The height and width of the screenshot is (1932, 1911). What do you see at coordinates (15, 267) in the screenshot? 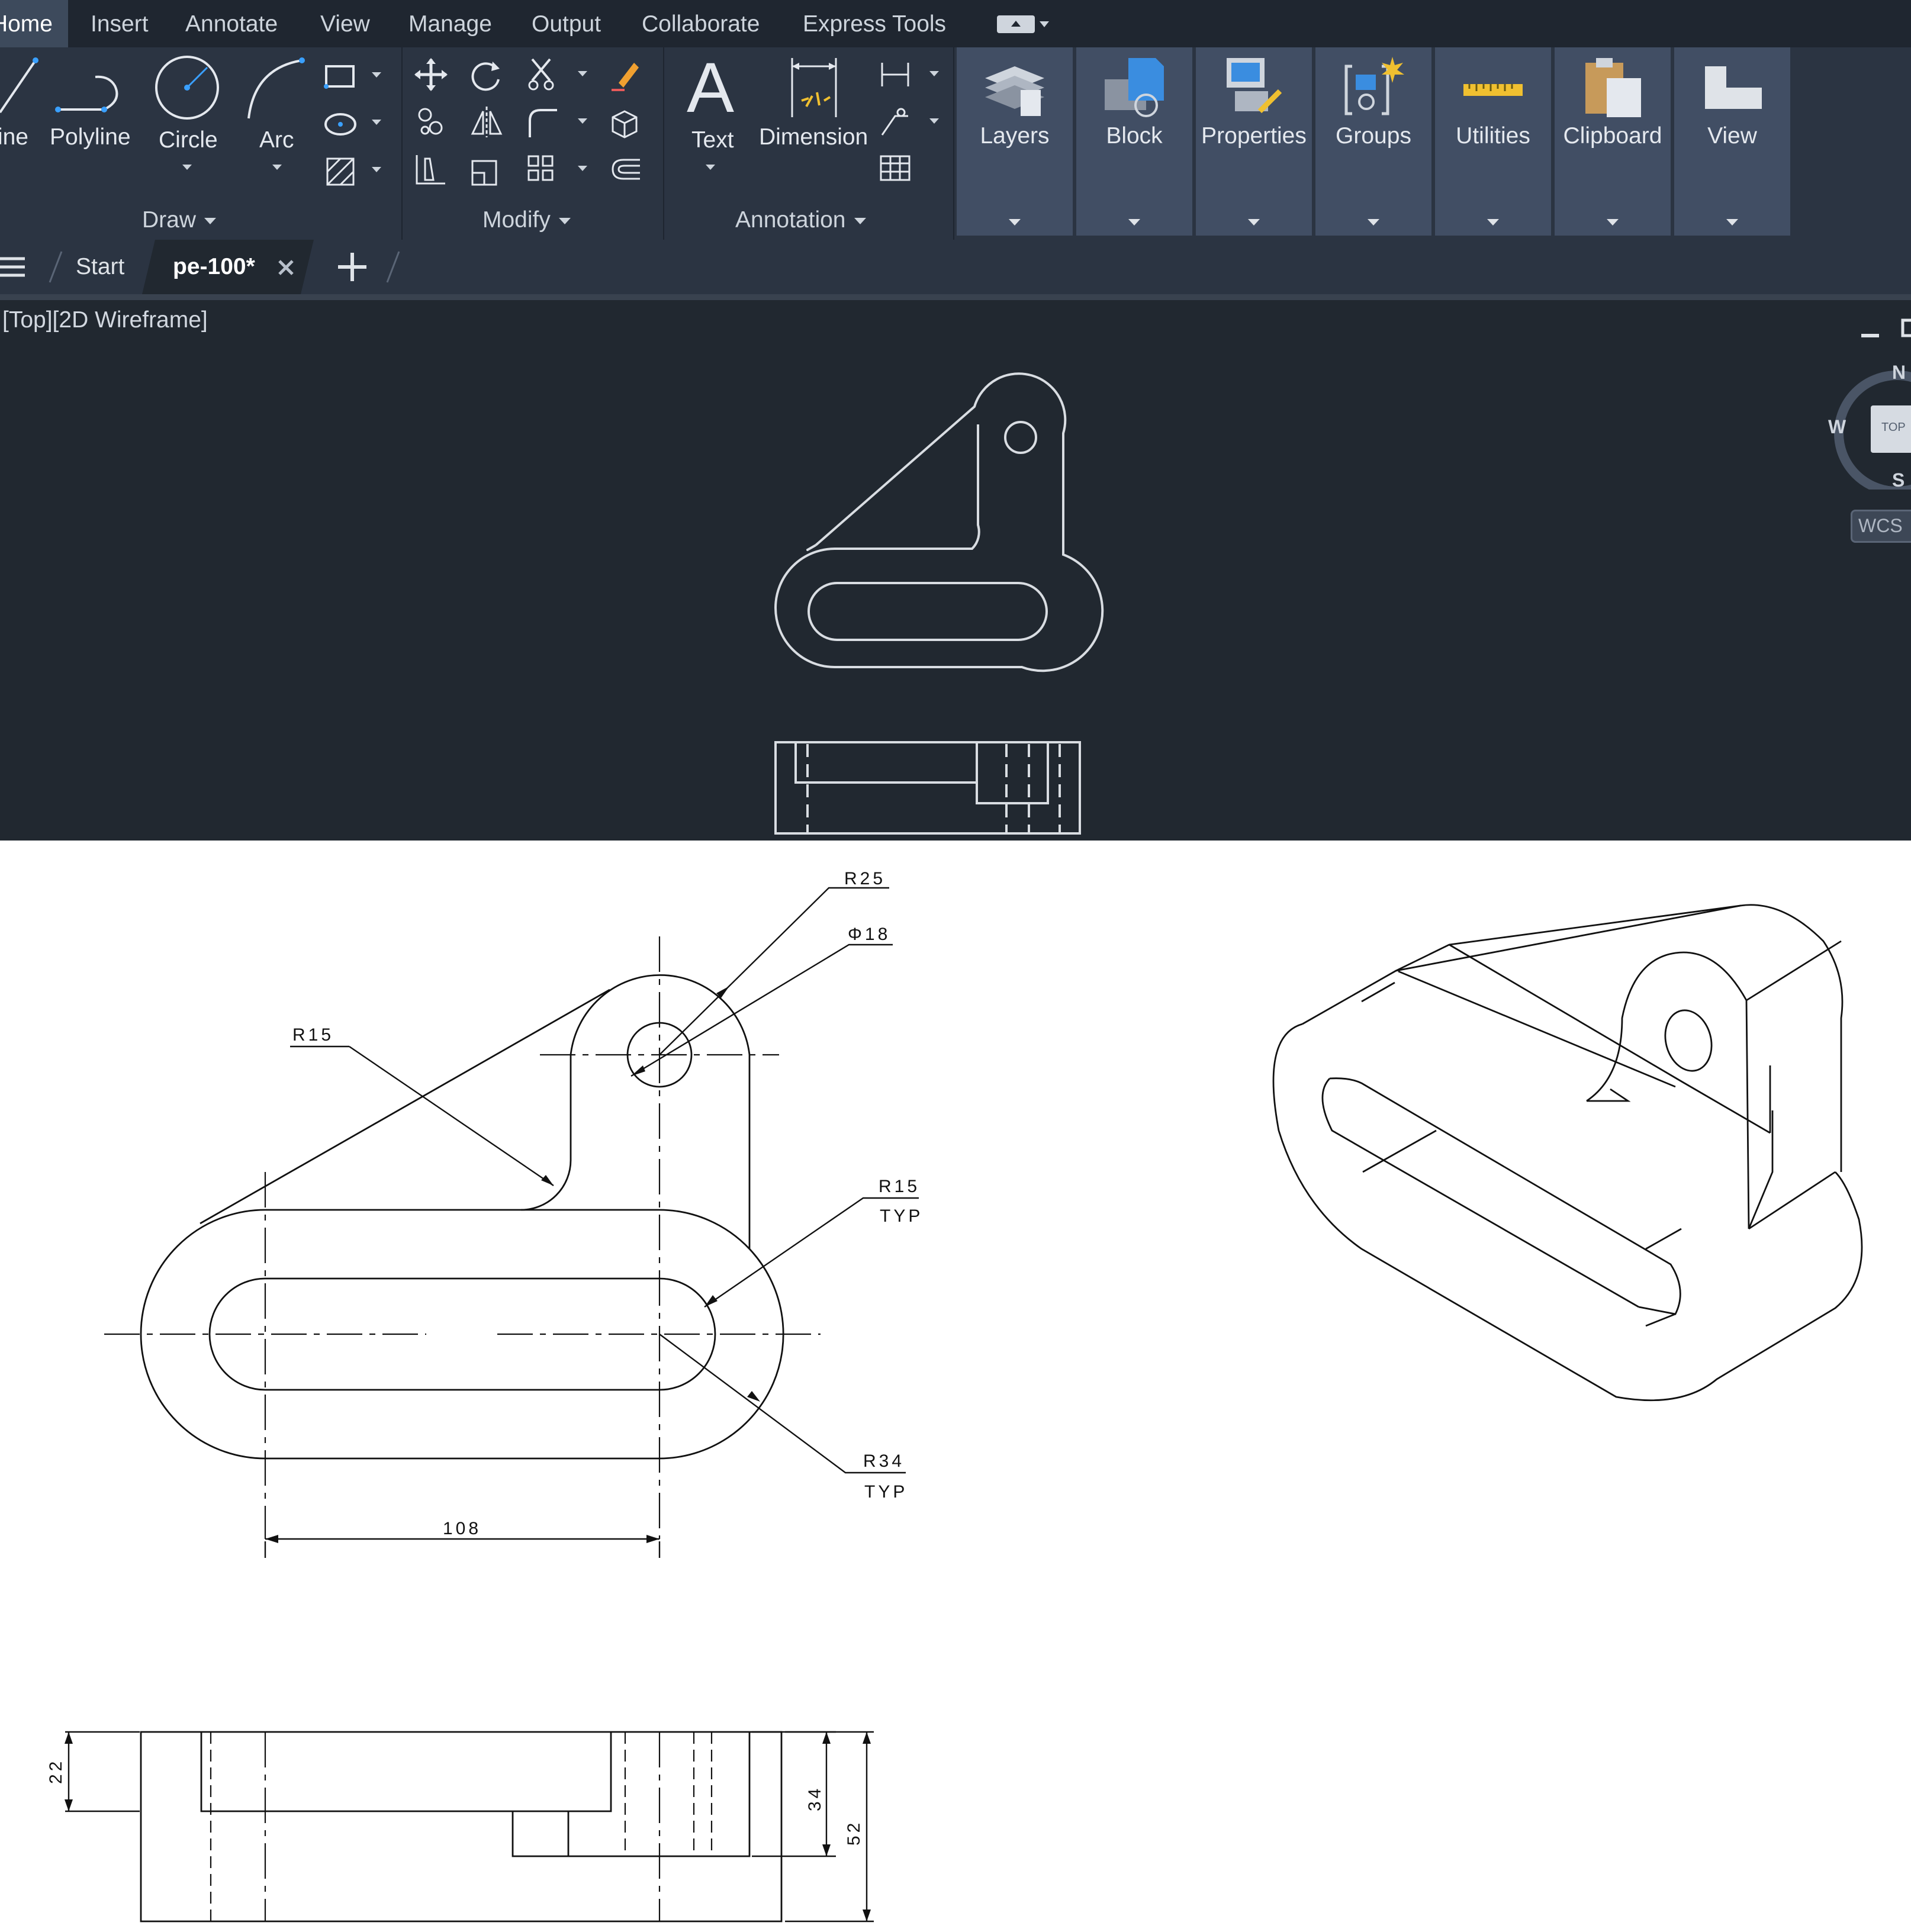
I see `hamburger-menu-icon` at bounding box center [15, 267].